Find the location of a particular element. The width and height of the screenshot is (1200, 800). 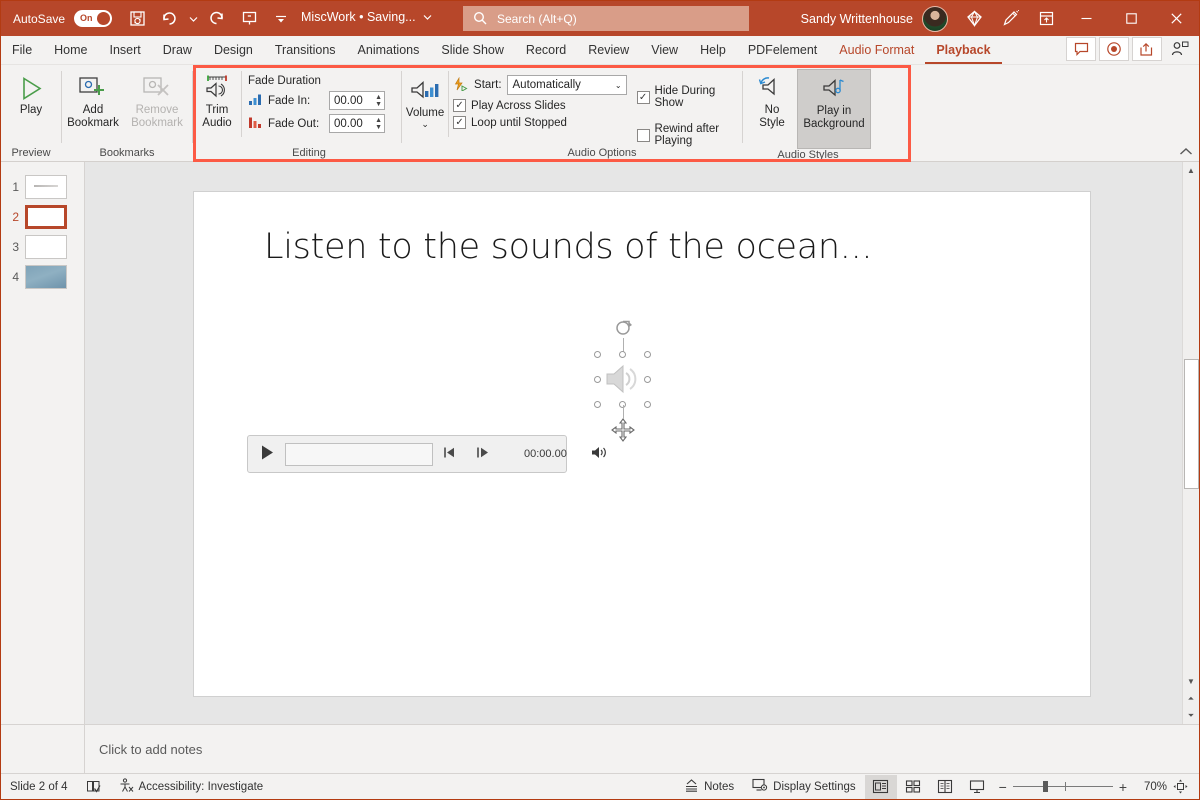

step-forward-icon is located at coordinates (483, 454).